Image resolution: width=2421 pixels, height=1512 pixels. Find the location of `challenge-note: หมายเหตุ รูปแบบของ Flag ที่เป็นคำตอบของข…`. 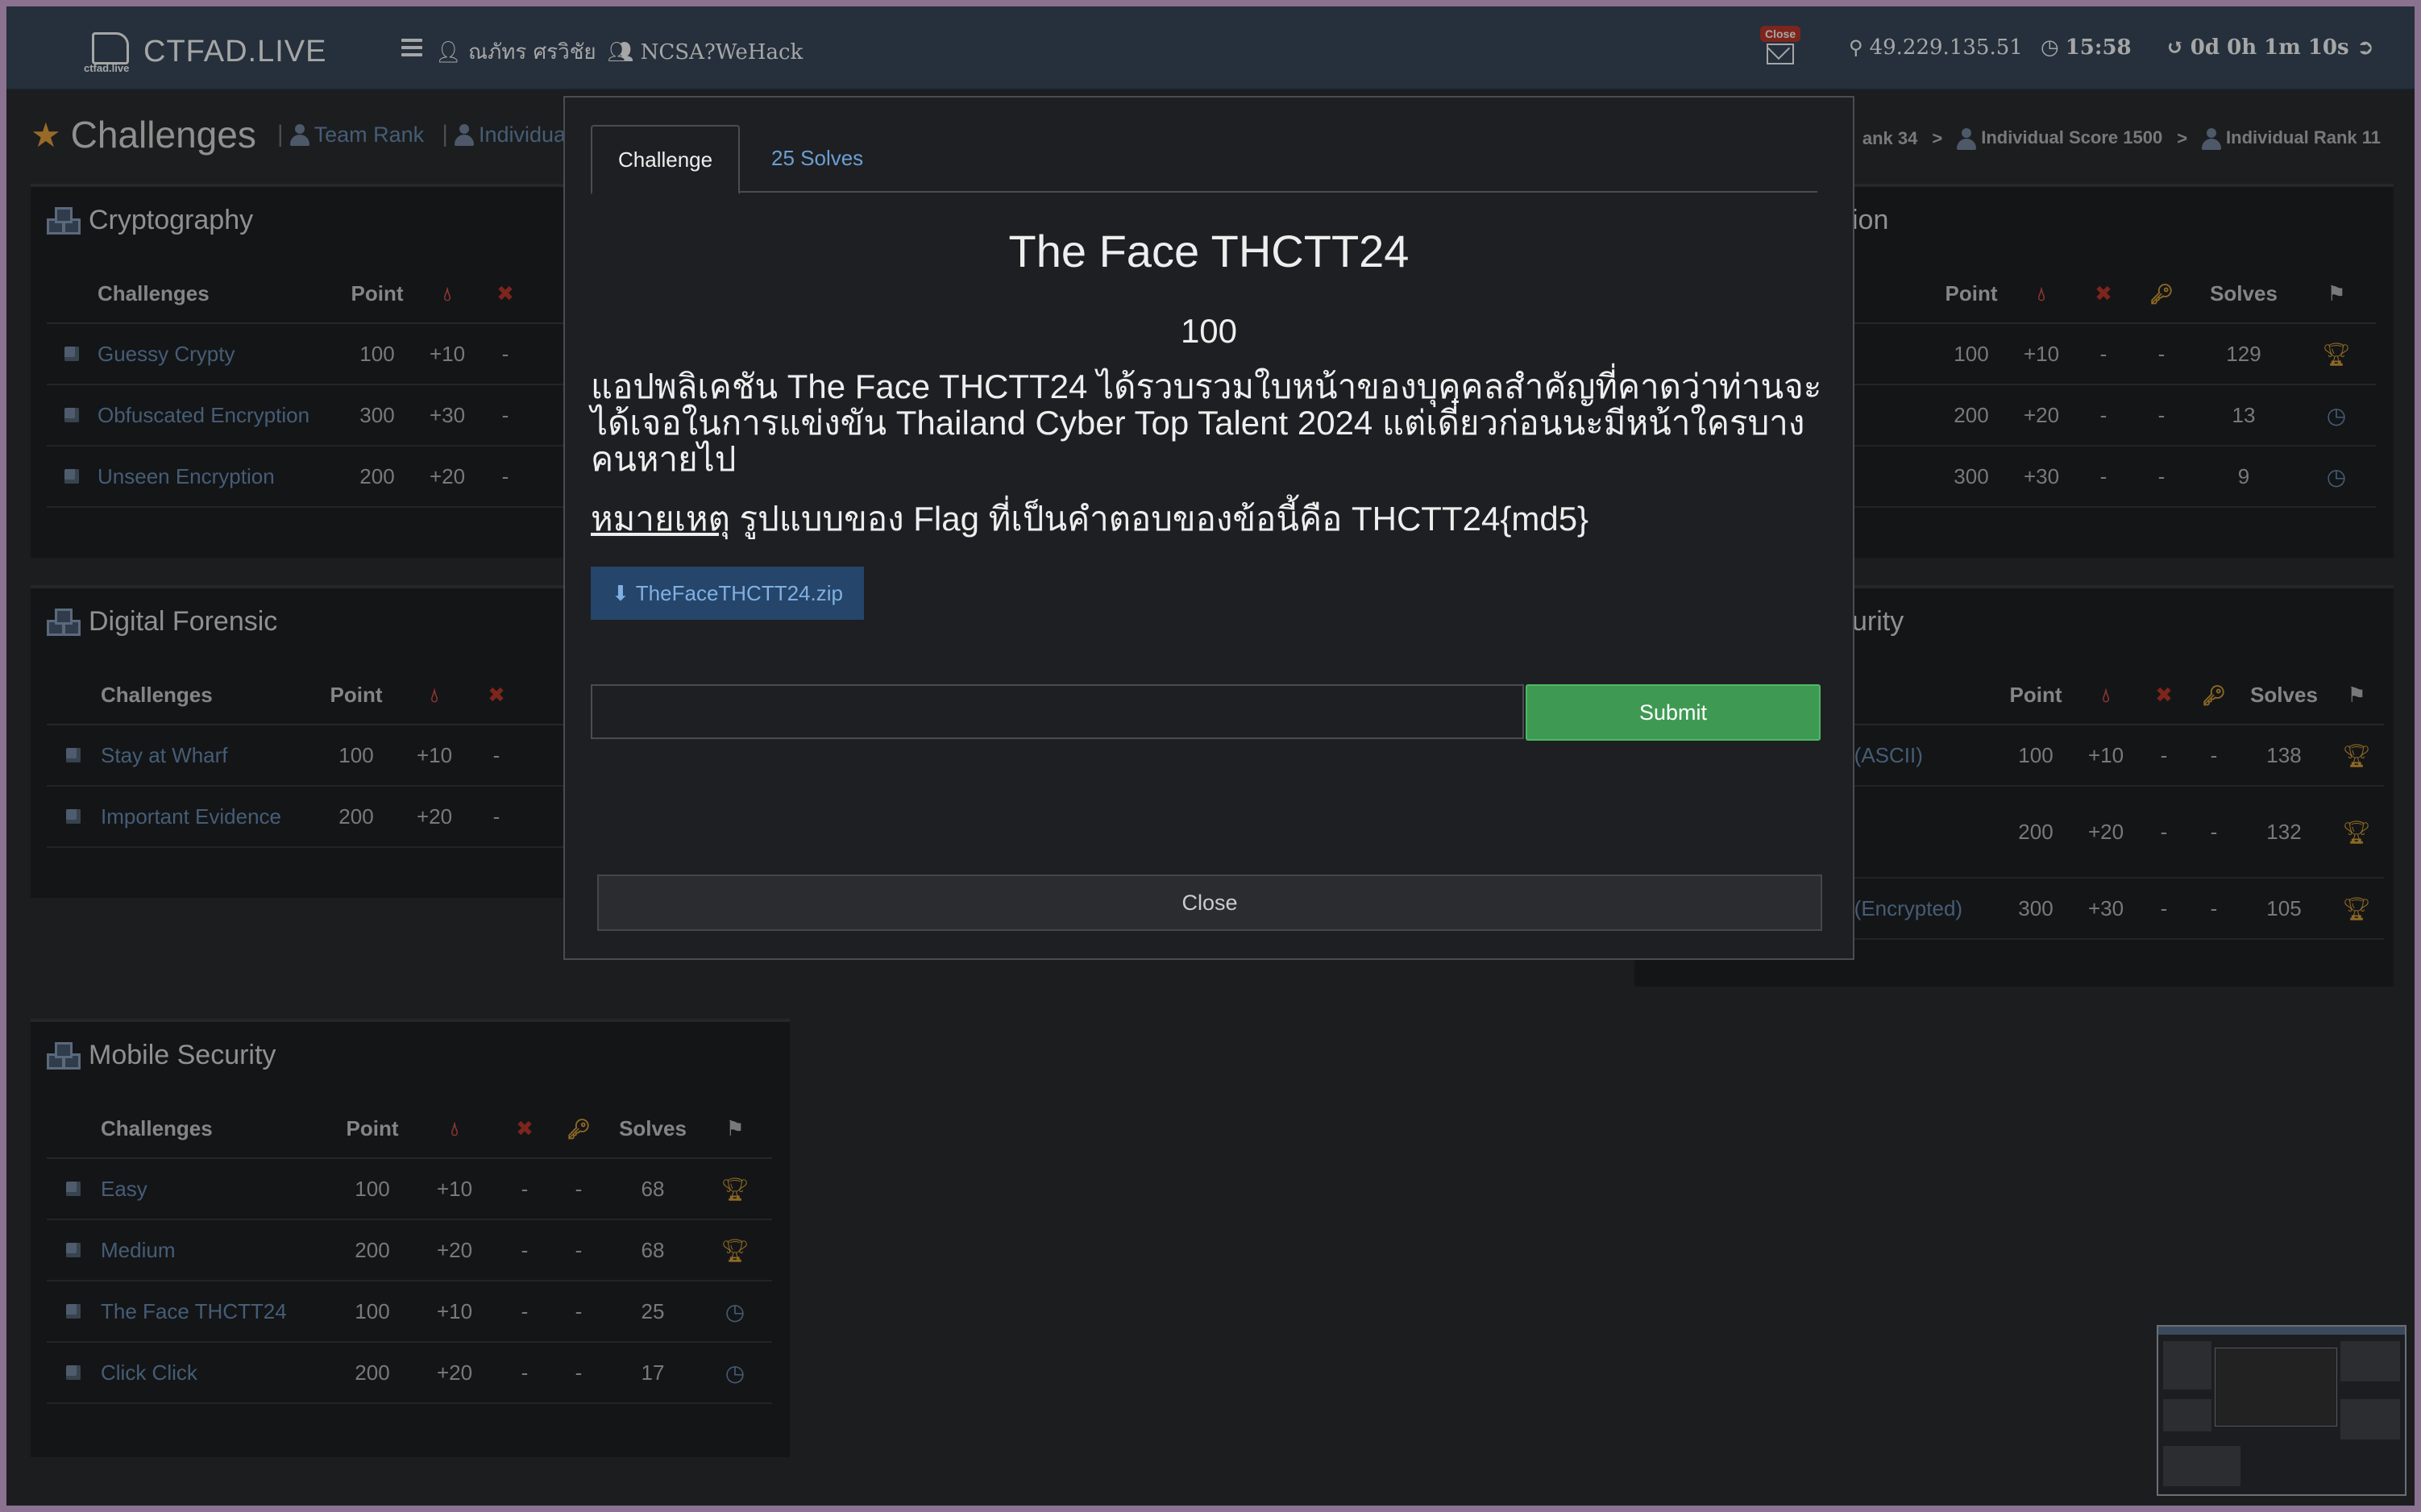

challenge-note: หมายเหตุ รูปแบบของ Flag ที่เป็นคำตอบของข… is located at coordinates (1211, 519).